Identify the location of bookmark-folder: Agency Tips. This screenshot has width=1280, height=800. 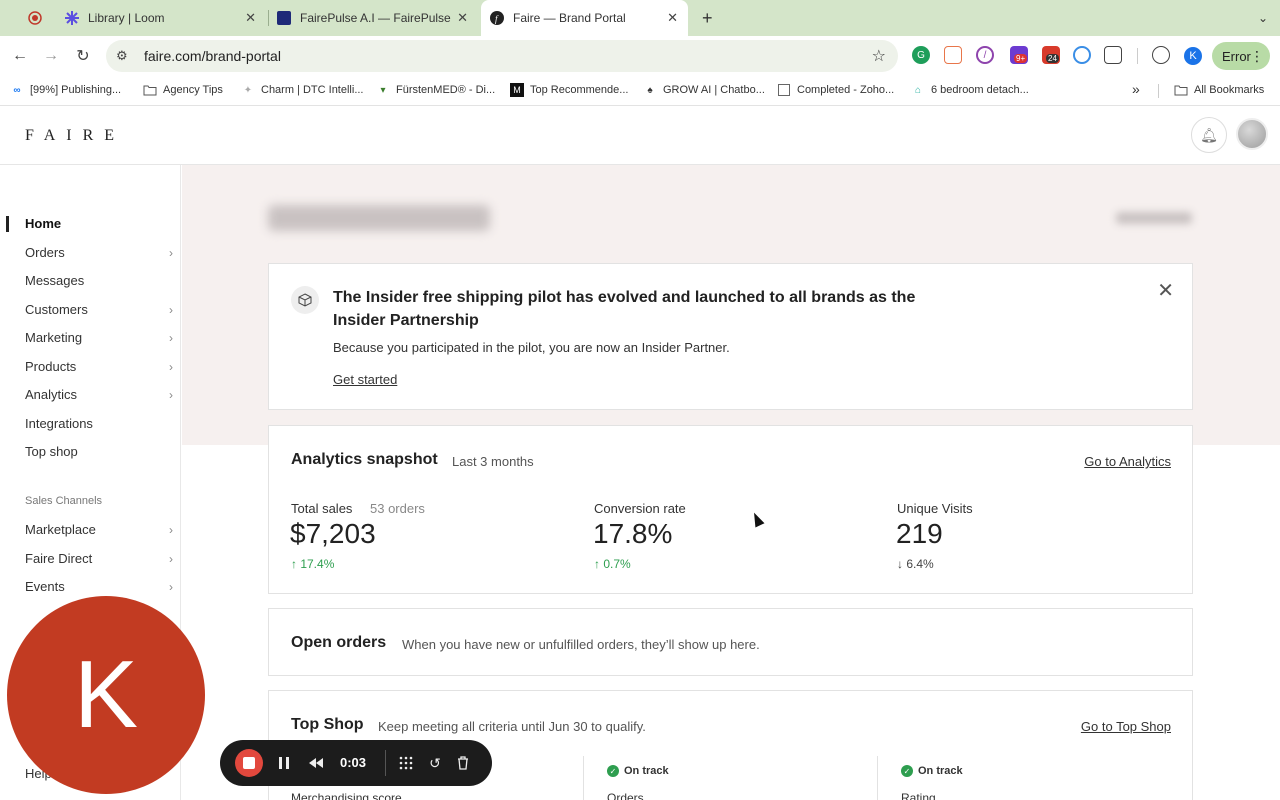
(183, 90).